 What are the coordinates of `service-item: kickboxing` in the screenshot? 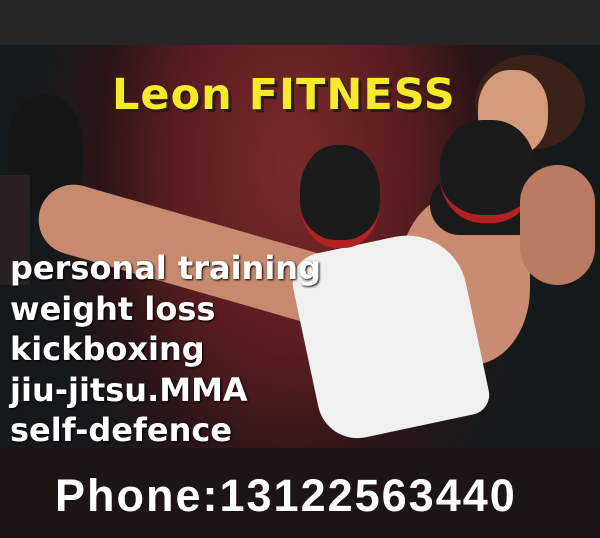 It's located at (107, 349).